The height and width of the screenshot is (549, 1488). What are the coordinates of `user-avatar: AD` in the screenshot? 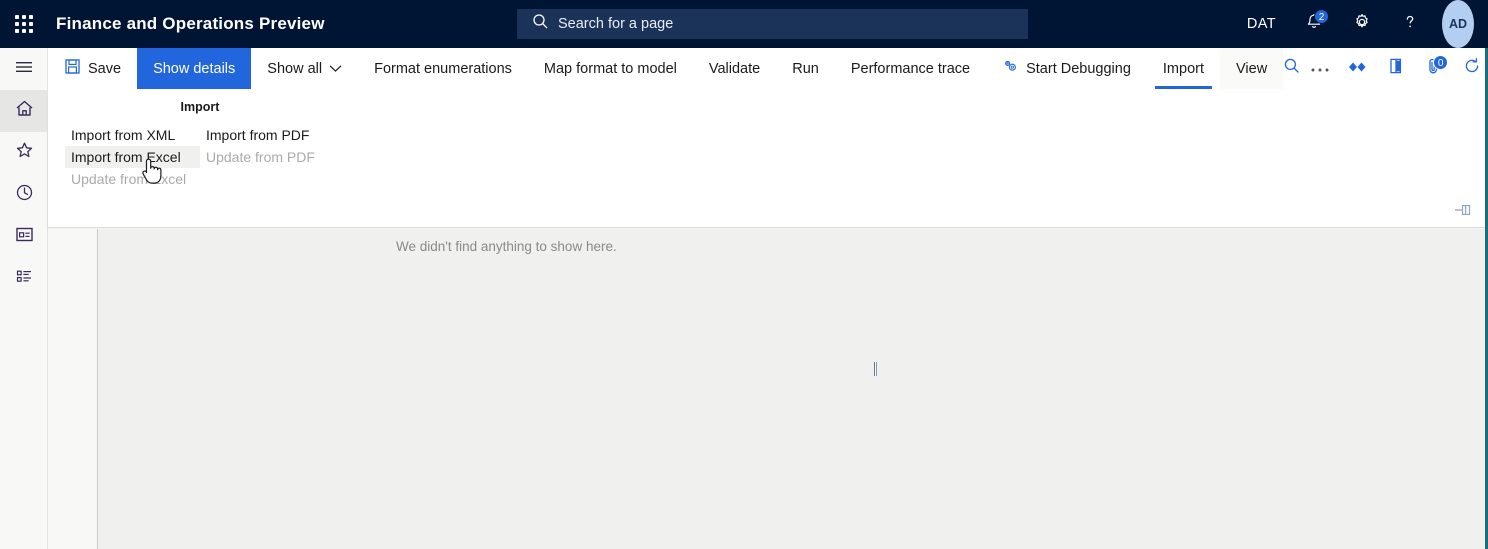 It's located at (1458, 24).